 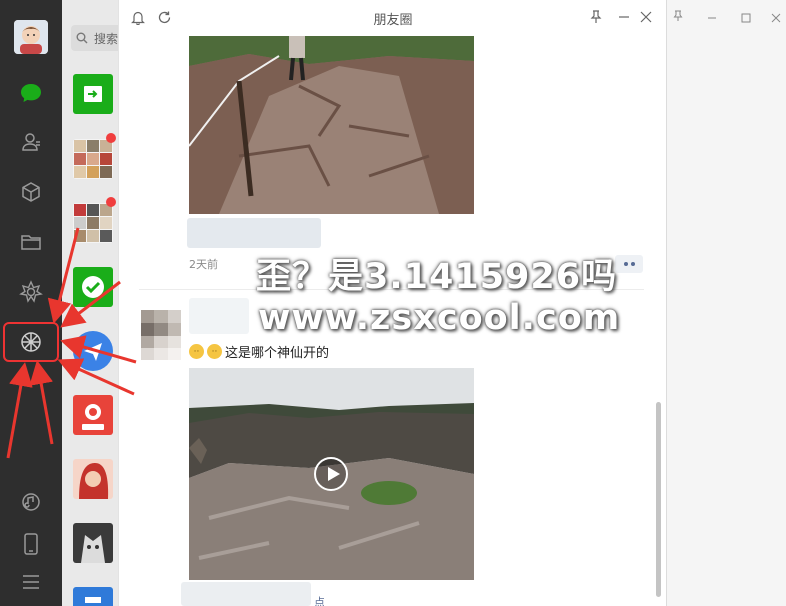 What do you see at coordinates (331, 125) in the screenshot?
I see `post-photo` at bounding box center [331, 125].